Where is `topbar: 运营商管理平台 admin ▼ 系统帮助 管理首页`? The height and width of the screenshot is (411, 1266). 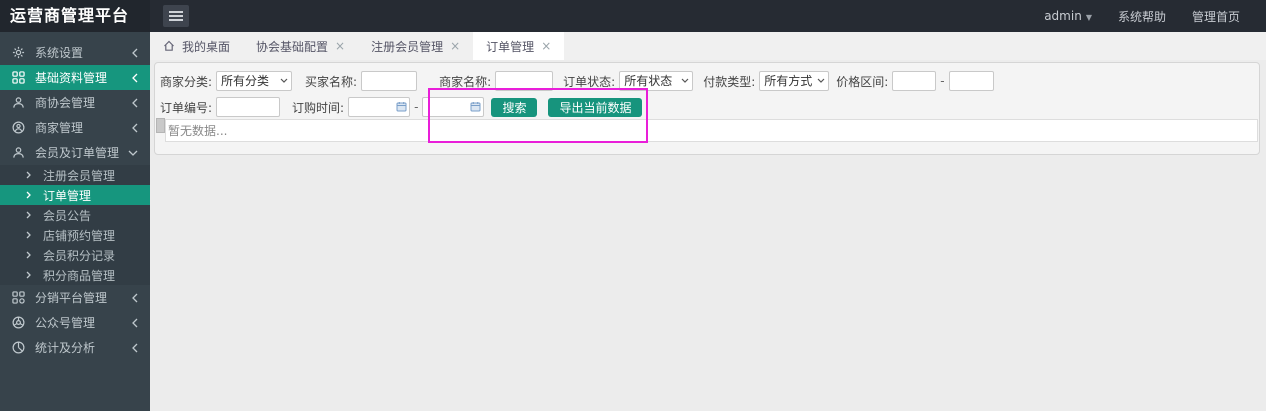
topbar: 运营商管理平台 admin ▼ 系统帮助 管理首页 is located at coordinates (633, 16).